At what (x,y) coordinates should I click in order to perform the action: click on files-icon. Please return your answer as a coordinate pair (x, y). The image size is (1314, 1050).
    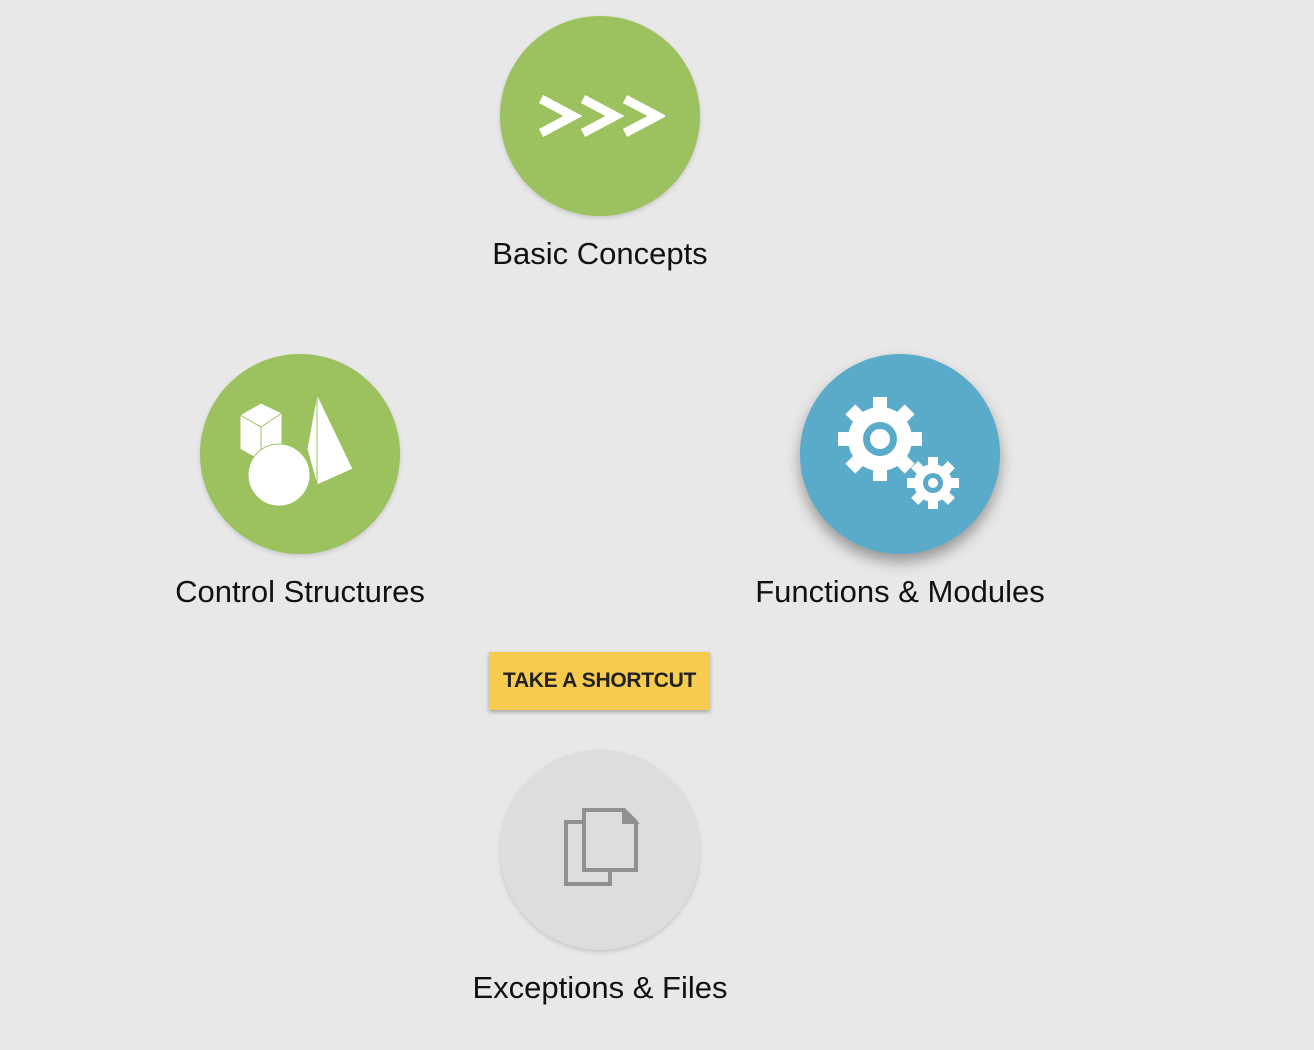
    Looking at the image, I should click on (602, 847).